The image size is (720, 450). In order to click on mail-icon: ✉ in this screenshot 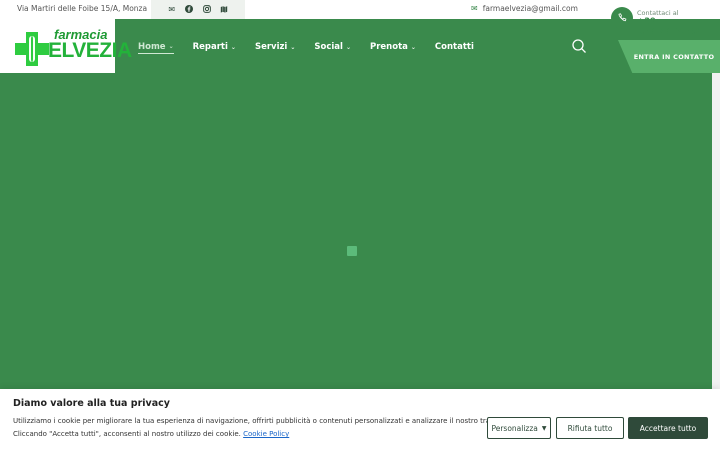, I will do `click(474, 8)`.